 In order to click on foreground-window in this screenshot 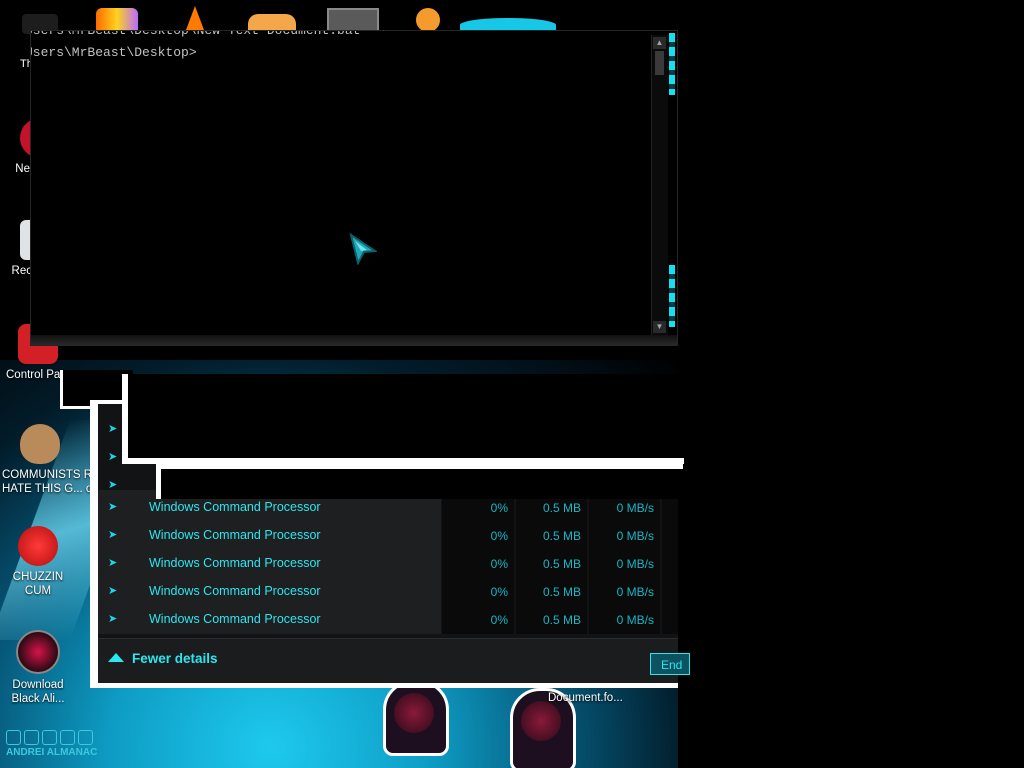, I will do `click(403, 419)`.